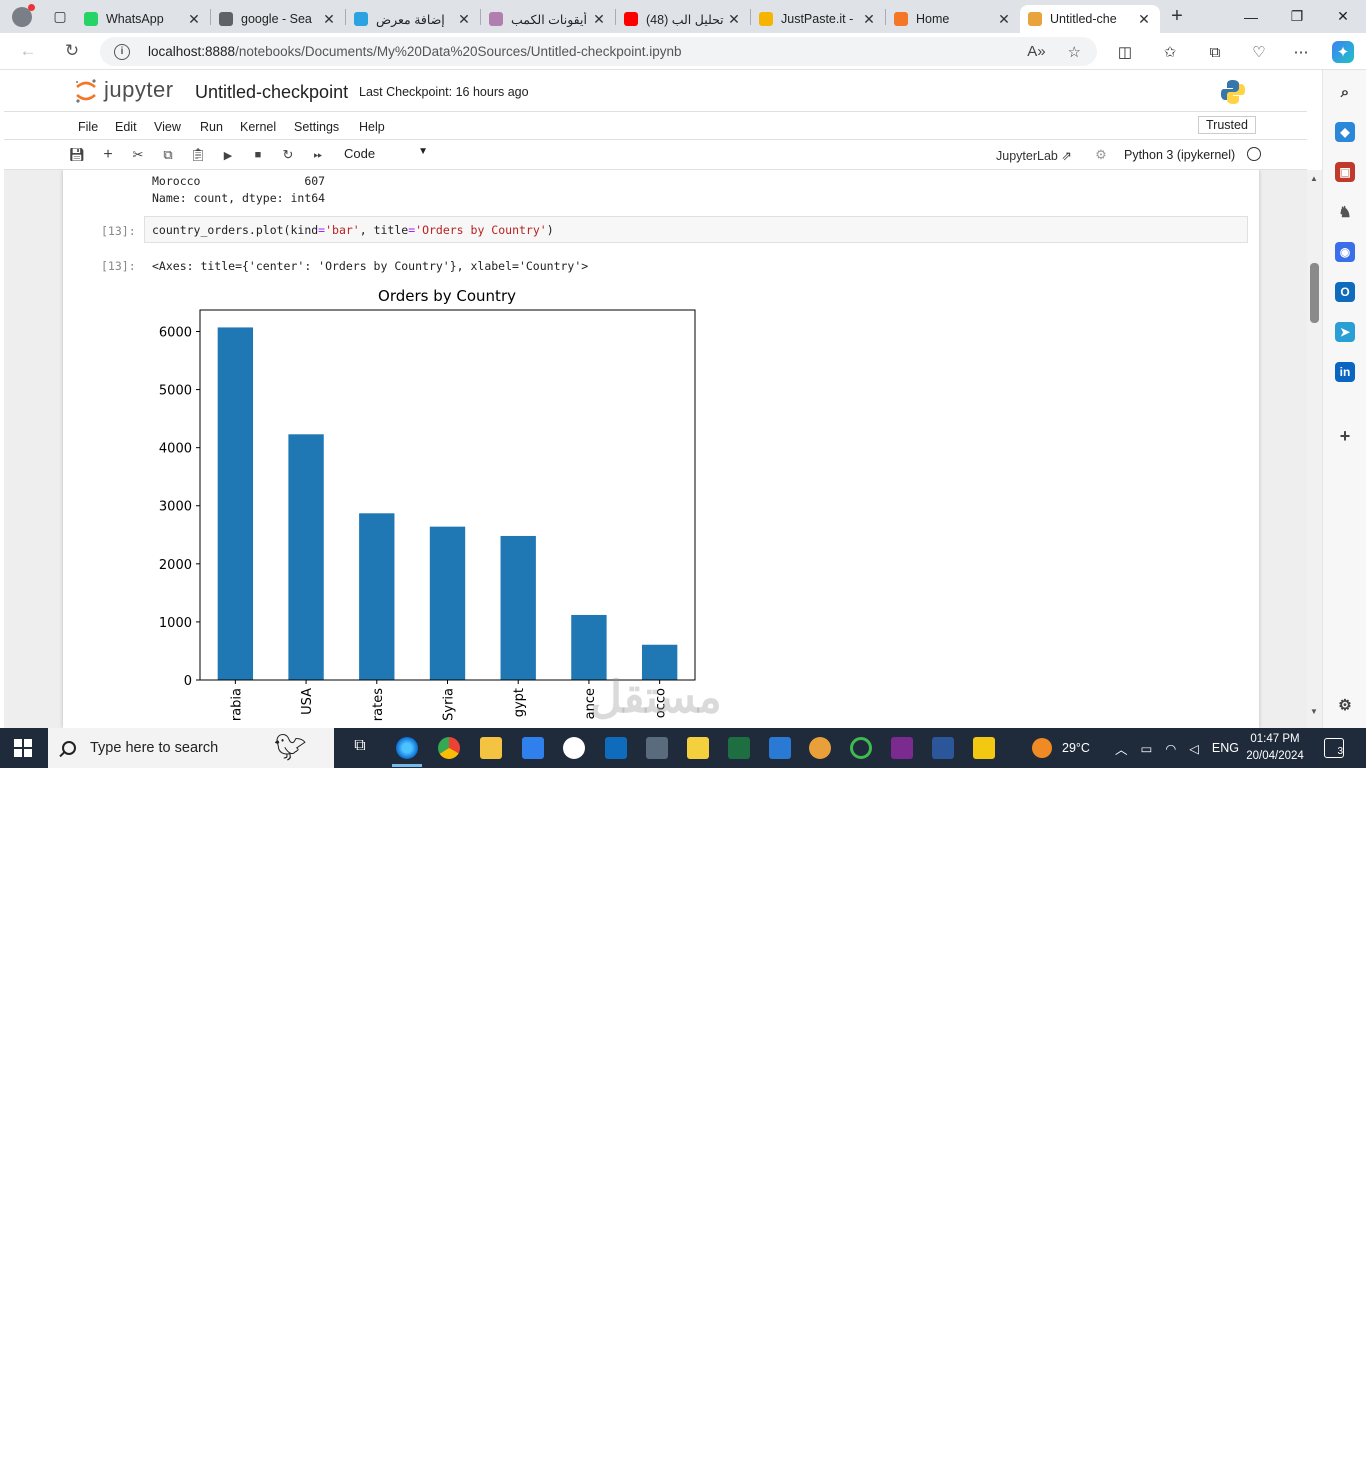 The image size is (1366, 1474). I want to click on outlook-taskbar-icon, so click(616, 748).